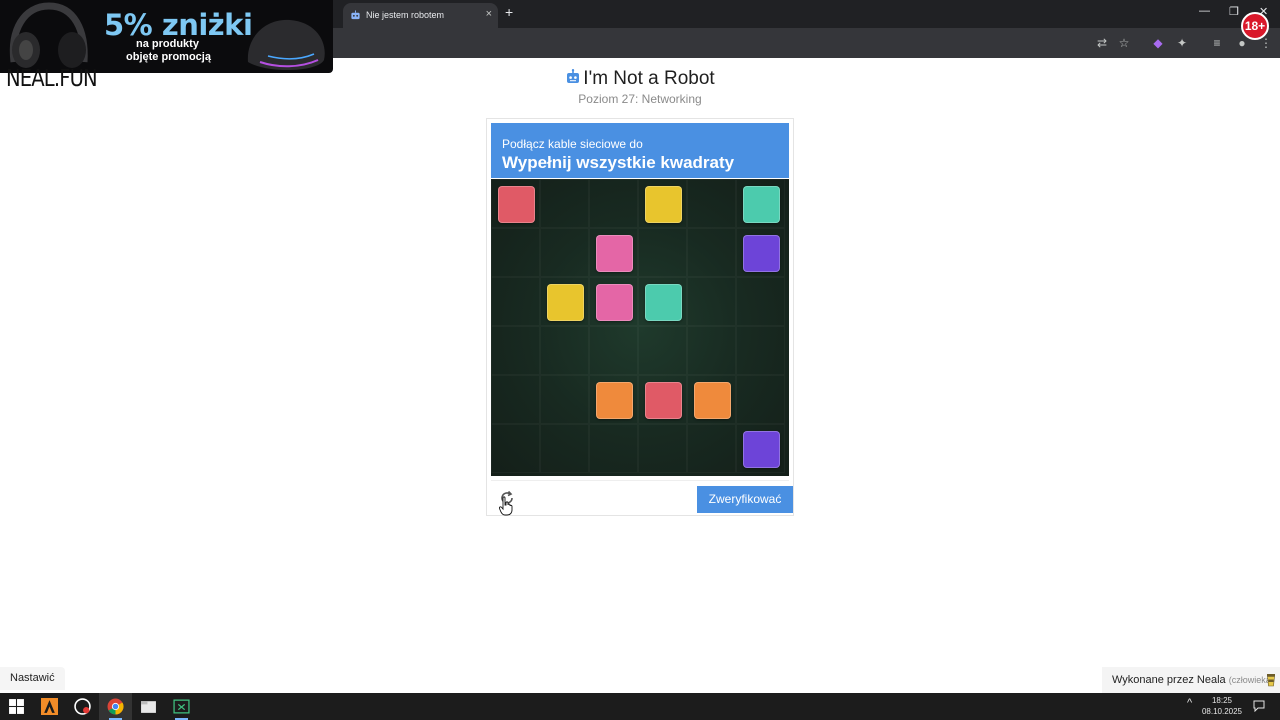 The image size is (1280, 720). Describe the element at coordinates (1222, 711) in the screenshot. I see `clock-date: 08.10.2025` at that location.